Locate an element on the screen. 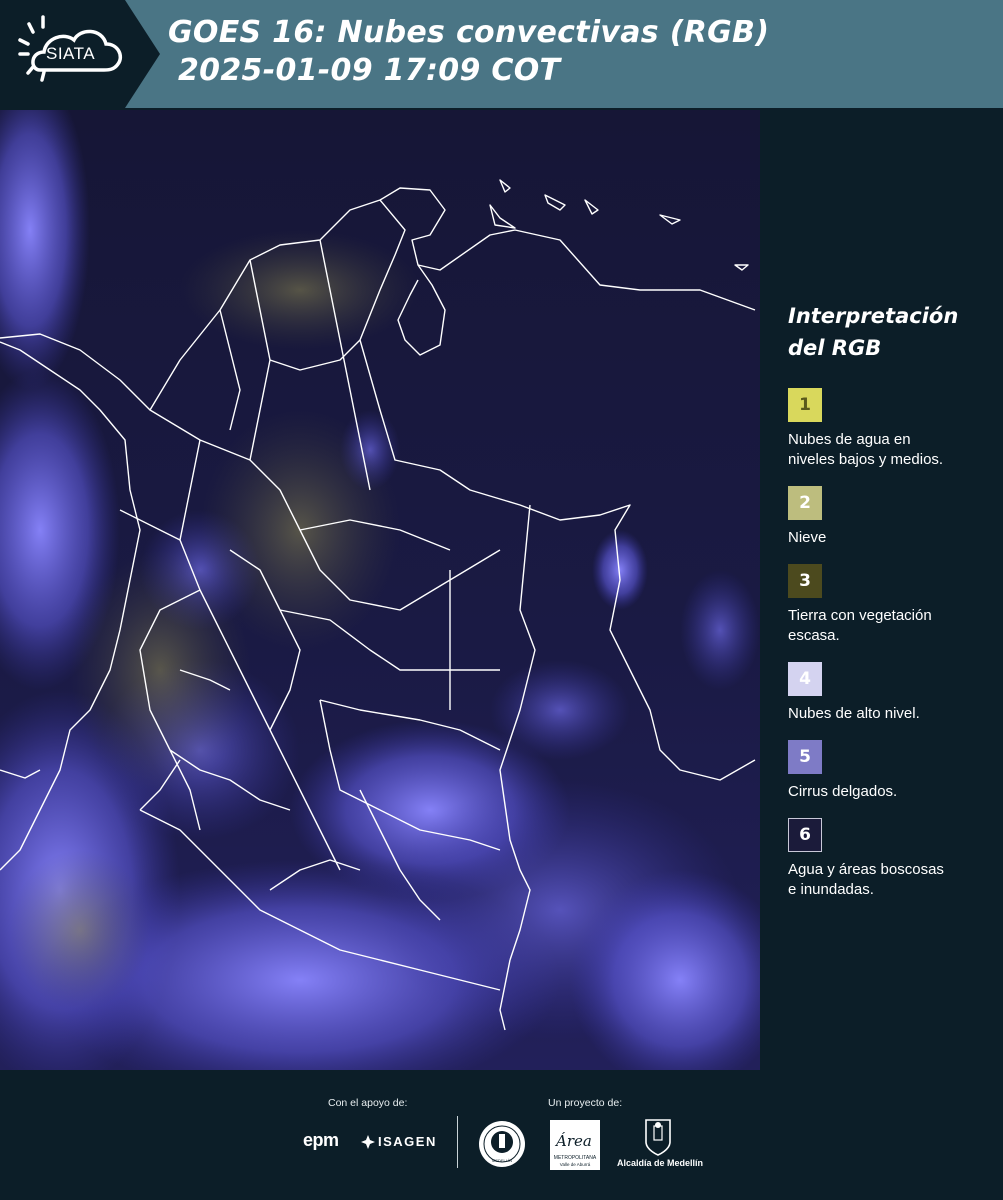 The width and height of the screenshot is (1003, 1200). alcaldia-crest-icon is located at coordinates (658, 1137).